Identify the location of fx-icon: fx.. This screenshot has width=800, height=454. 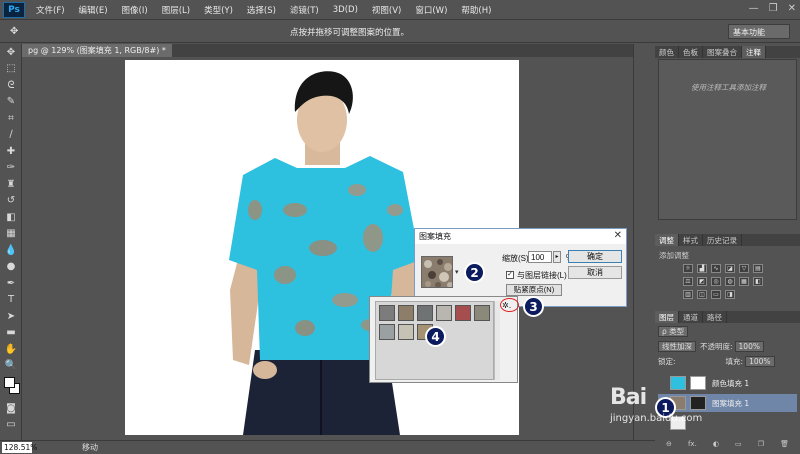
(692, 446).